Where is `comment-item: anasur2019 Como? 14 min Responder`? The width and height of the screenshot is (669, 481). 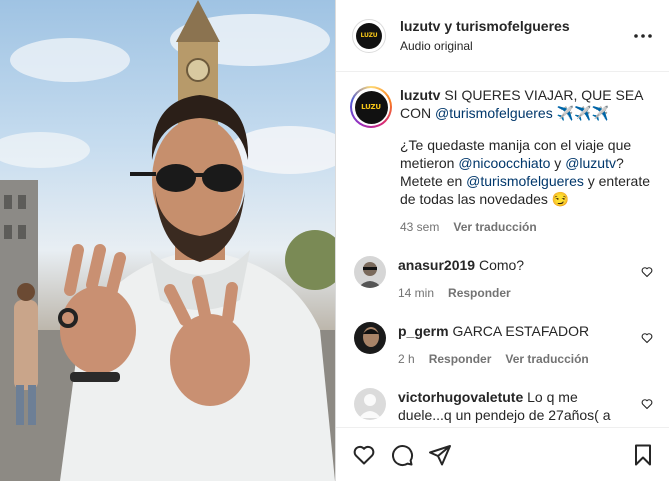
comment-item: anasur2019 Como? 14 min Responder is located at coordinates (501, 279).